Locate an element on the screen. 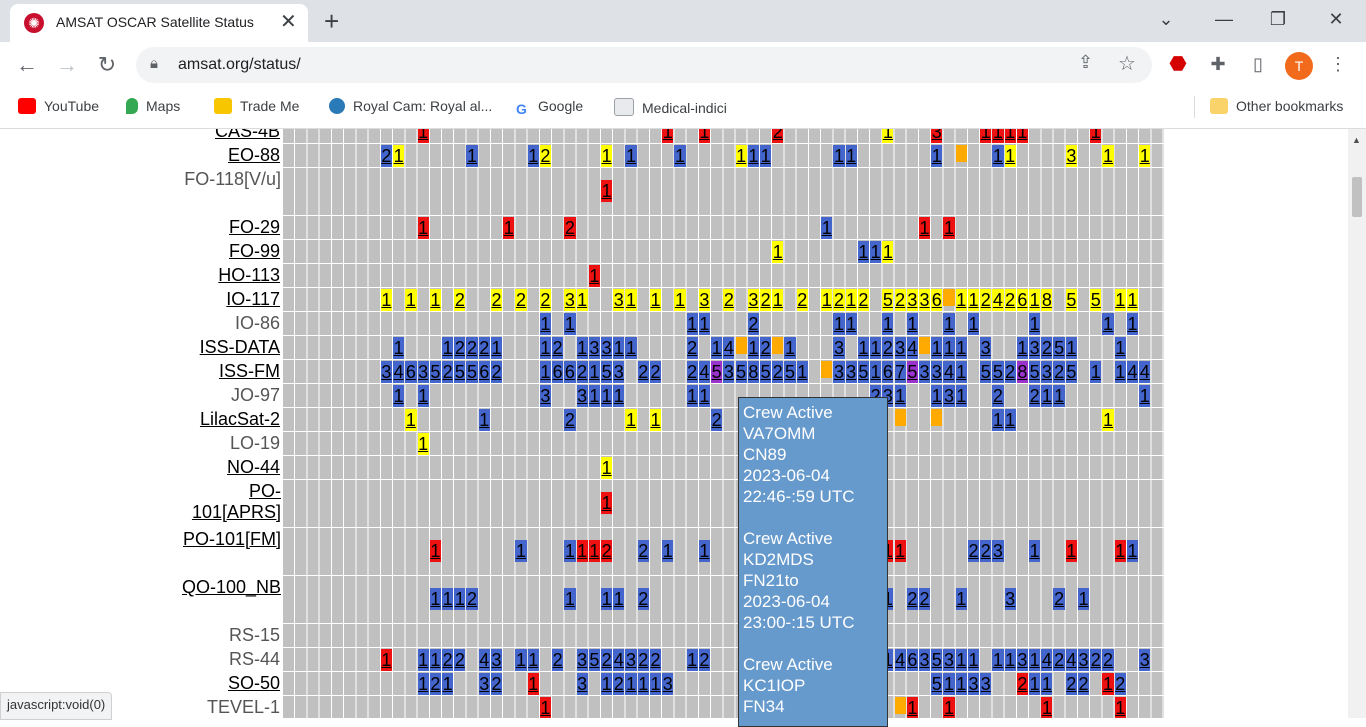 The width and height of the screenshot is (1366, 727). bookmark-maps: Maps is located at coordinates (153, 106).